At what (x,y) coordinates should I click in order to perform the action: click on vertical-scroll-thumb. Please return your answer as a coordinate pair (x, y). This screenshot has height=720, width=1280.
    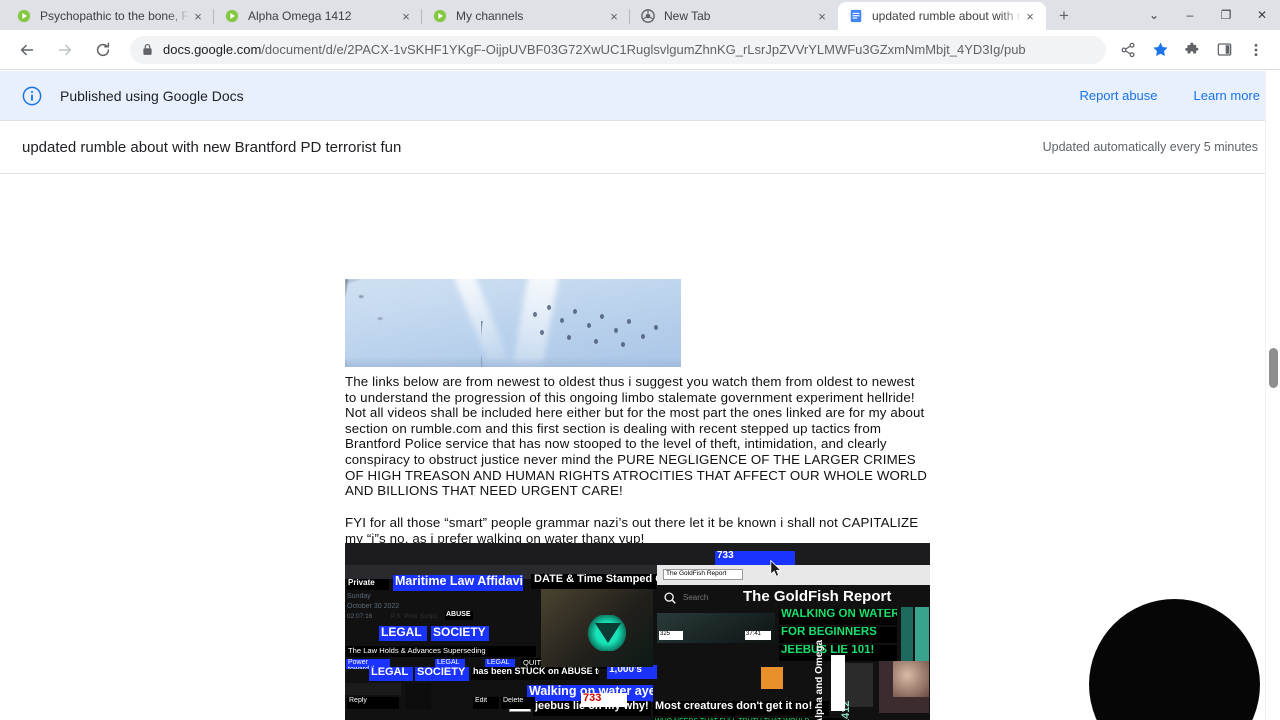
    Looking at the image, I should click on (1273, 368).